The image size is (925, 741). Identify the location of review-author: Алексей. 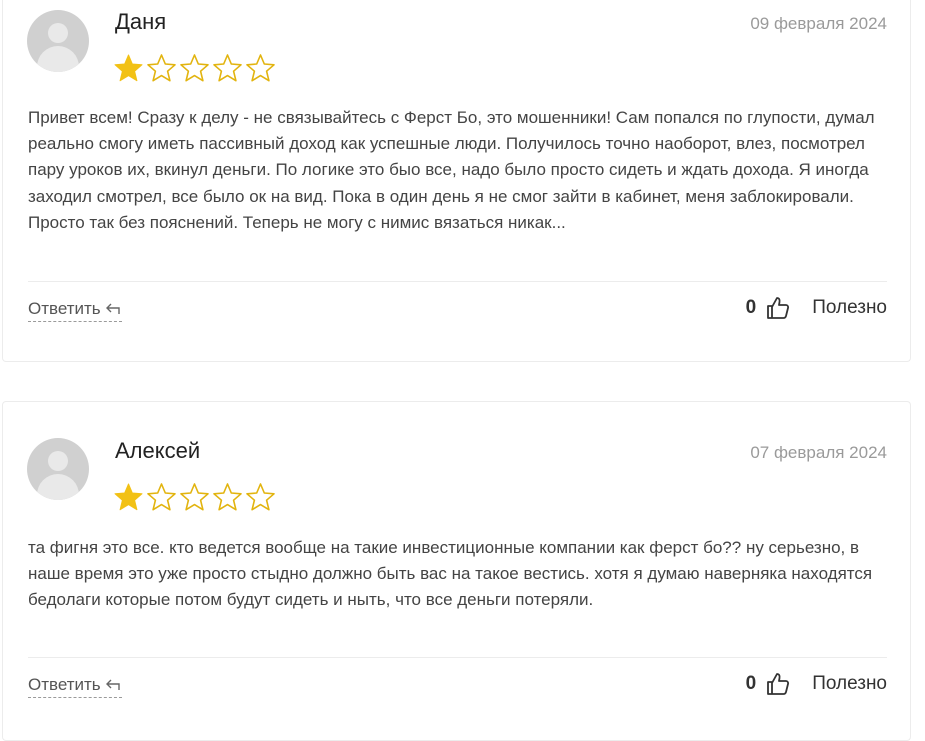
(158, 450).